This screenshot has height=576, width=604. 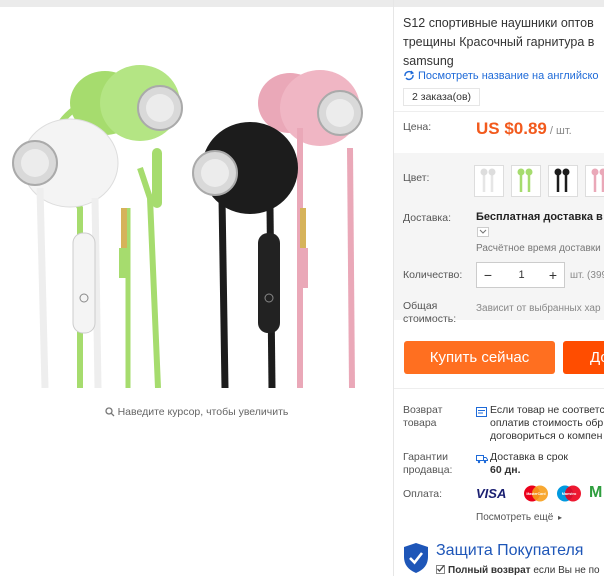 What do you see at coordinates (508, 76) in the screenshot?
I see `translate-link-text: Посмотреть название на английско` at bounding box center [508, 76].